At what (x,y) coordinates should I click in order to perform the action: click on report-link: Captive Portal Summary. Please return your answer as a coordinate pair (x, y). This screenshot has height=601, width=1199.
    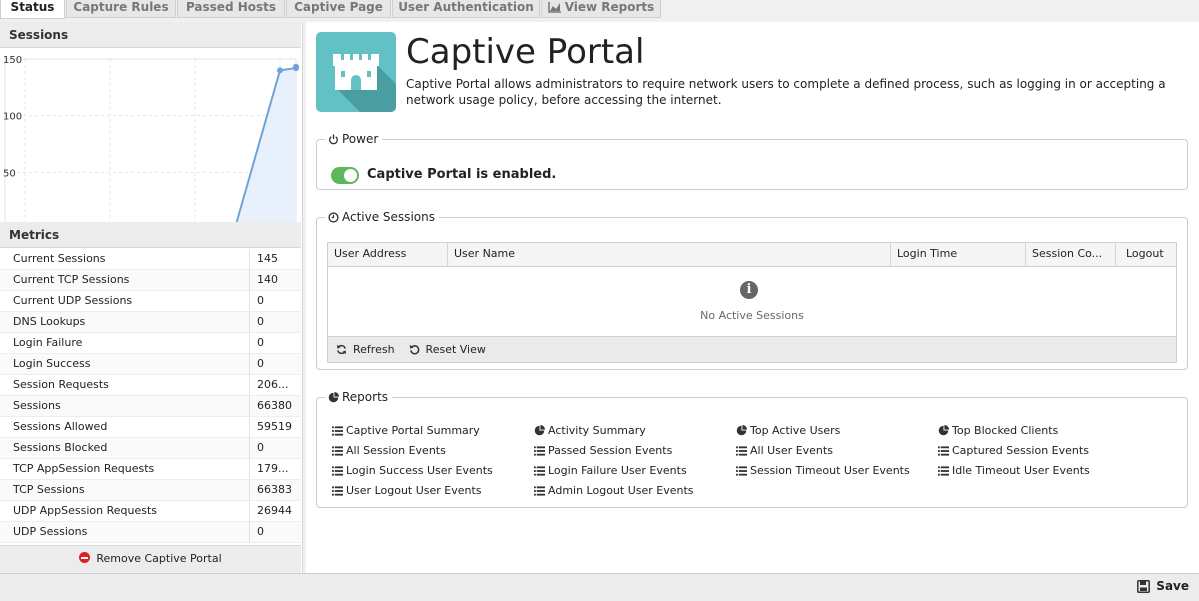
    Looking at the image, I should click on (406, 430).